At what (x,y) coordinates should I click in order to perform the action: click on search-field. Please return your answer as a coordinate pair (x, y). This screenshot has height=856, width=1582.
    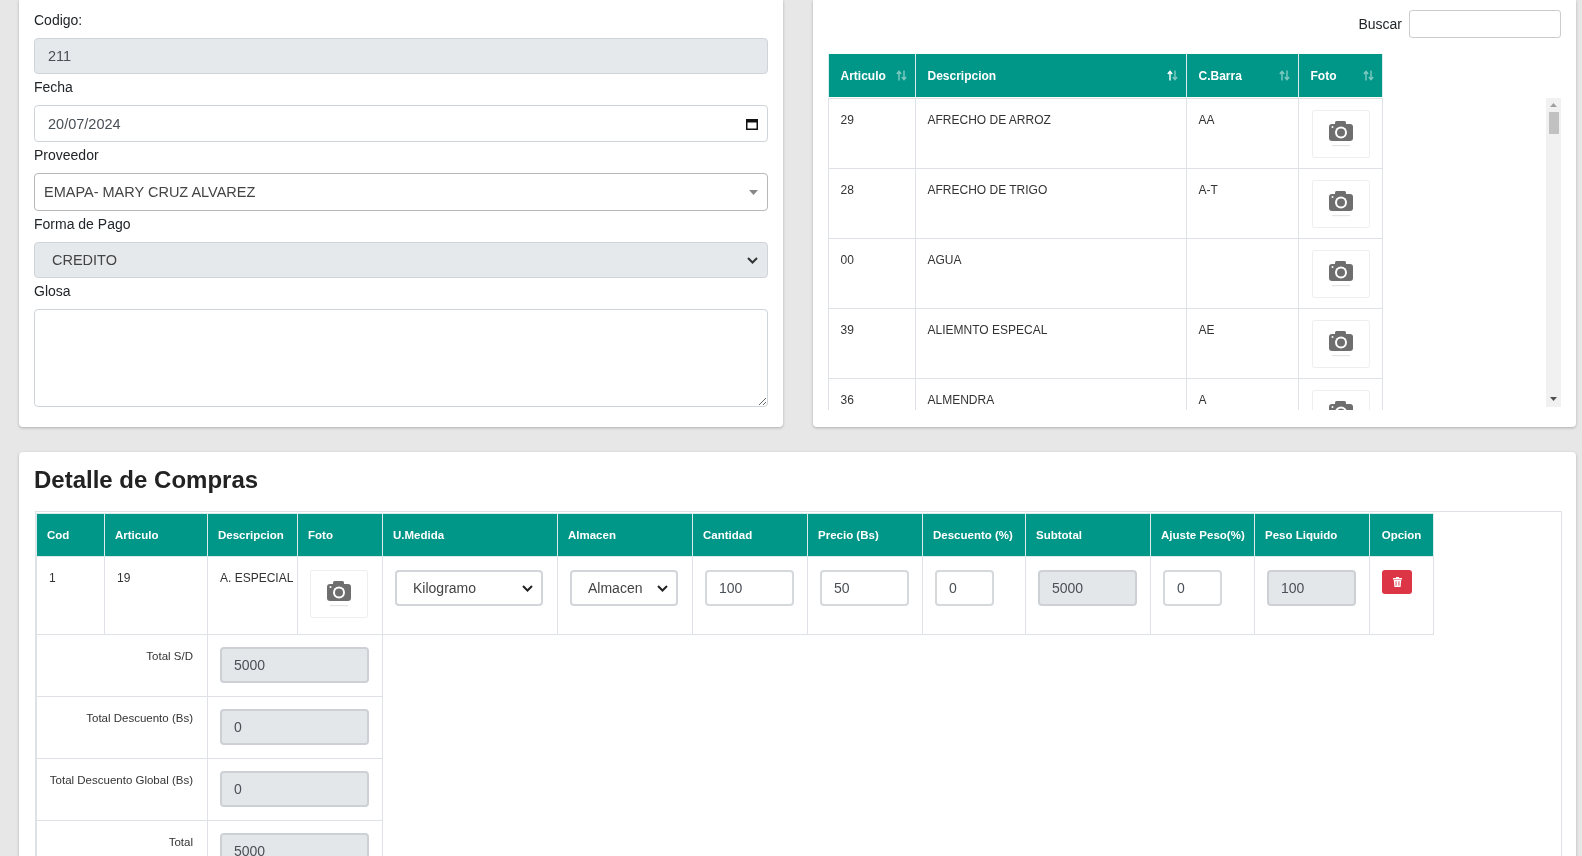
    Looking at the image, I should click on (1485, 24).